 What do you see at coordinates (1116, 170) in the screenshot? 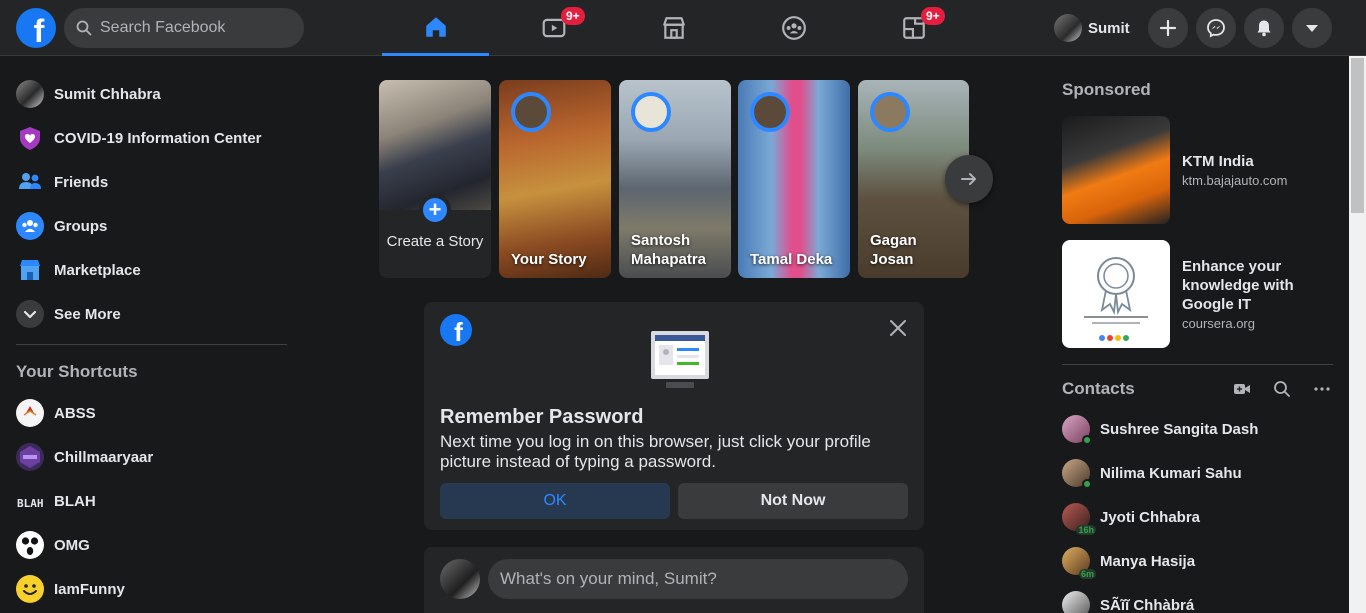
I see `ad-image` at bounding box center [1116, 170].